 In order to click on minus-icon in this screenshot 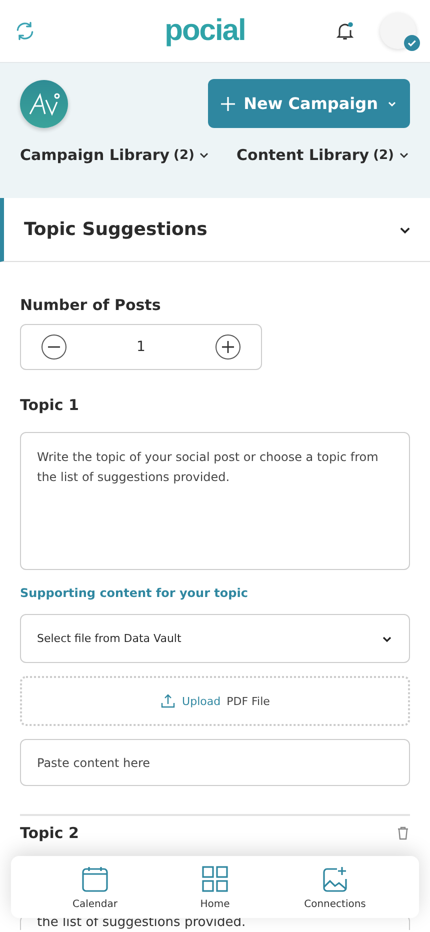, I will do `click(54, 347)`.